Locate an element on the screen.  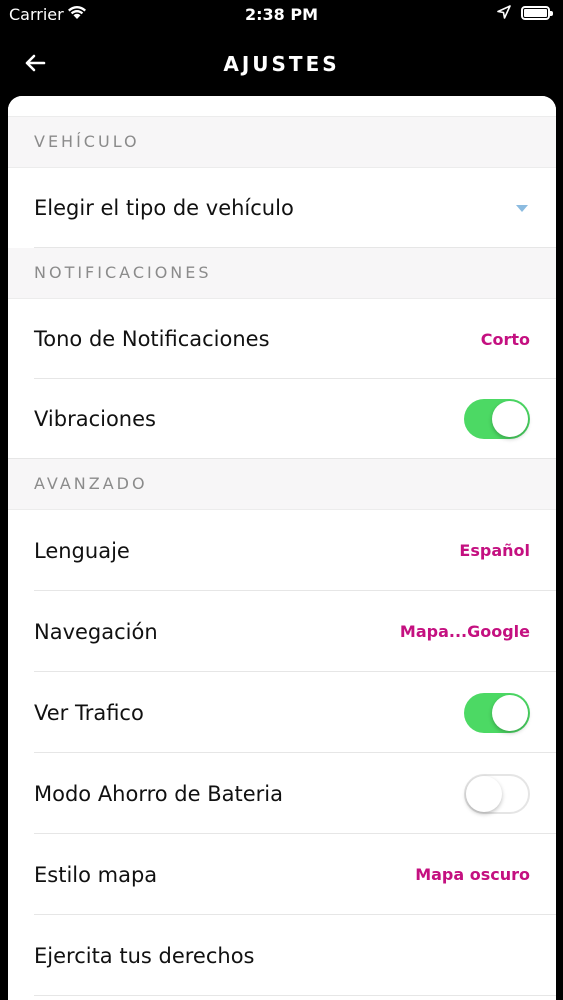
status-bar: Carrier 2:38 PM is located at coordinates (281, 15).